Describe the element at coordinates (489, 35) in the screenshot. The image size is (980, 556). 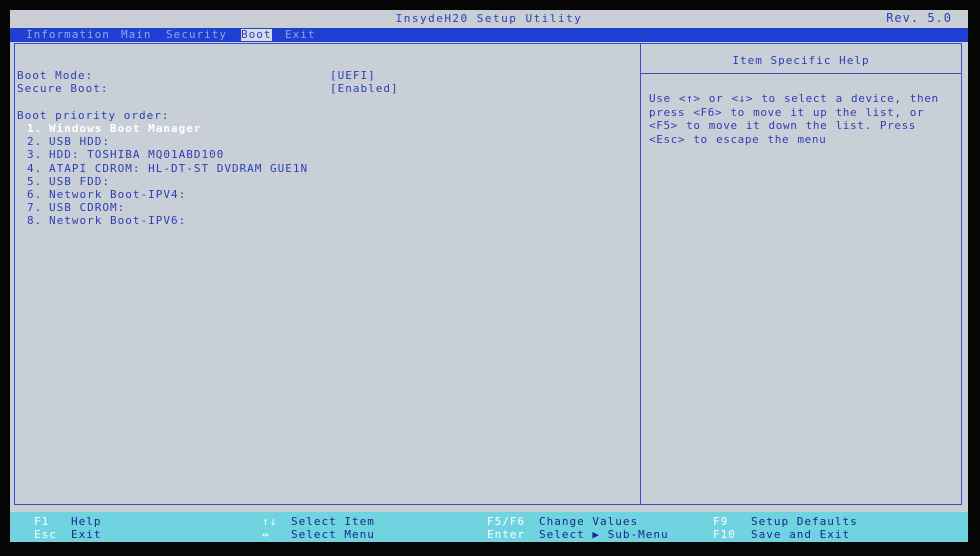
I see `menu-bar: Information Main Security Boot Exit` at that location.